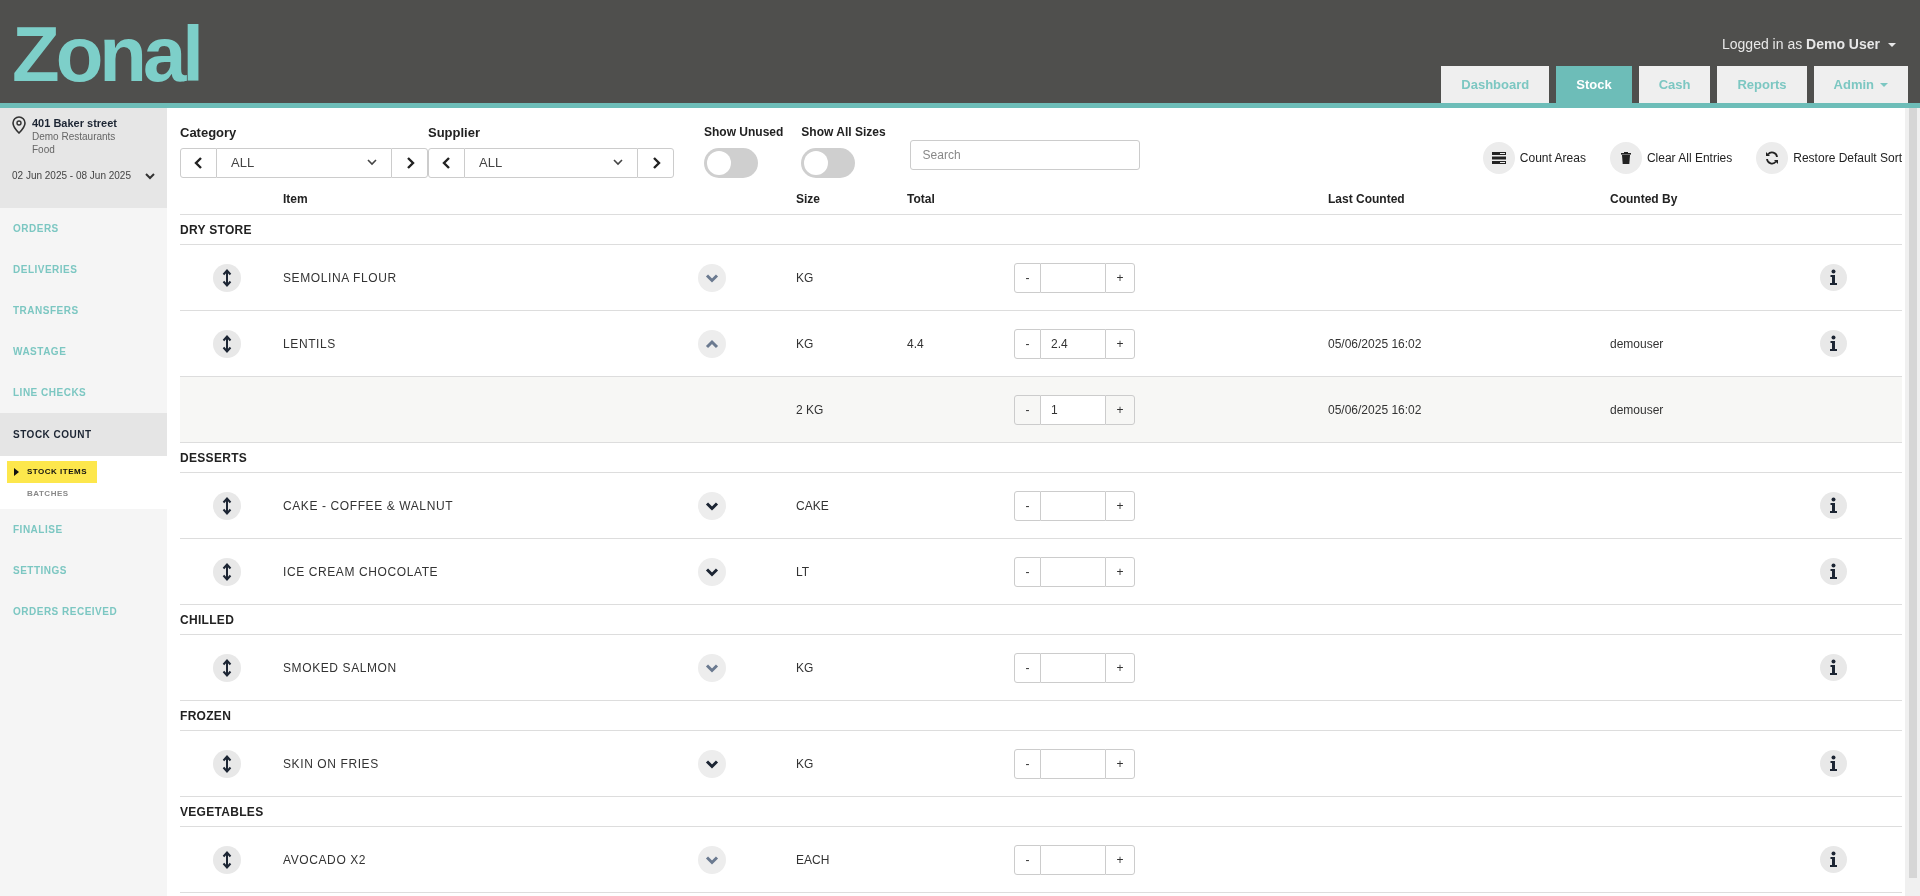  I want to click on size-label: LT, so click(803, 572).